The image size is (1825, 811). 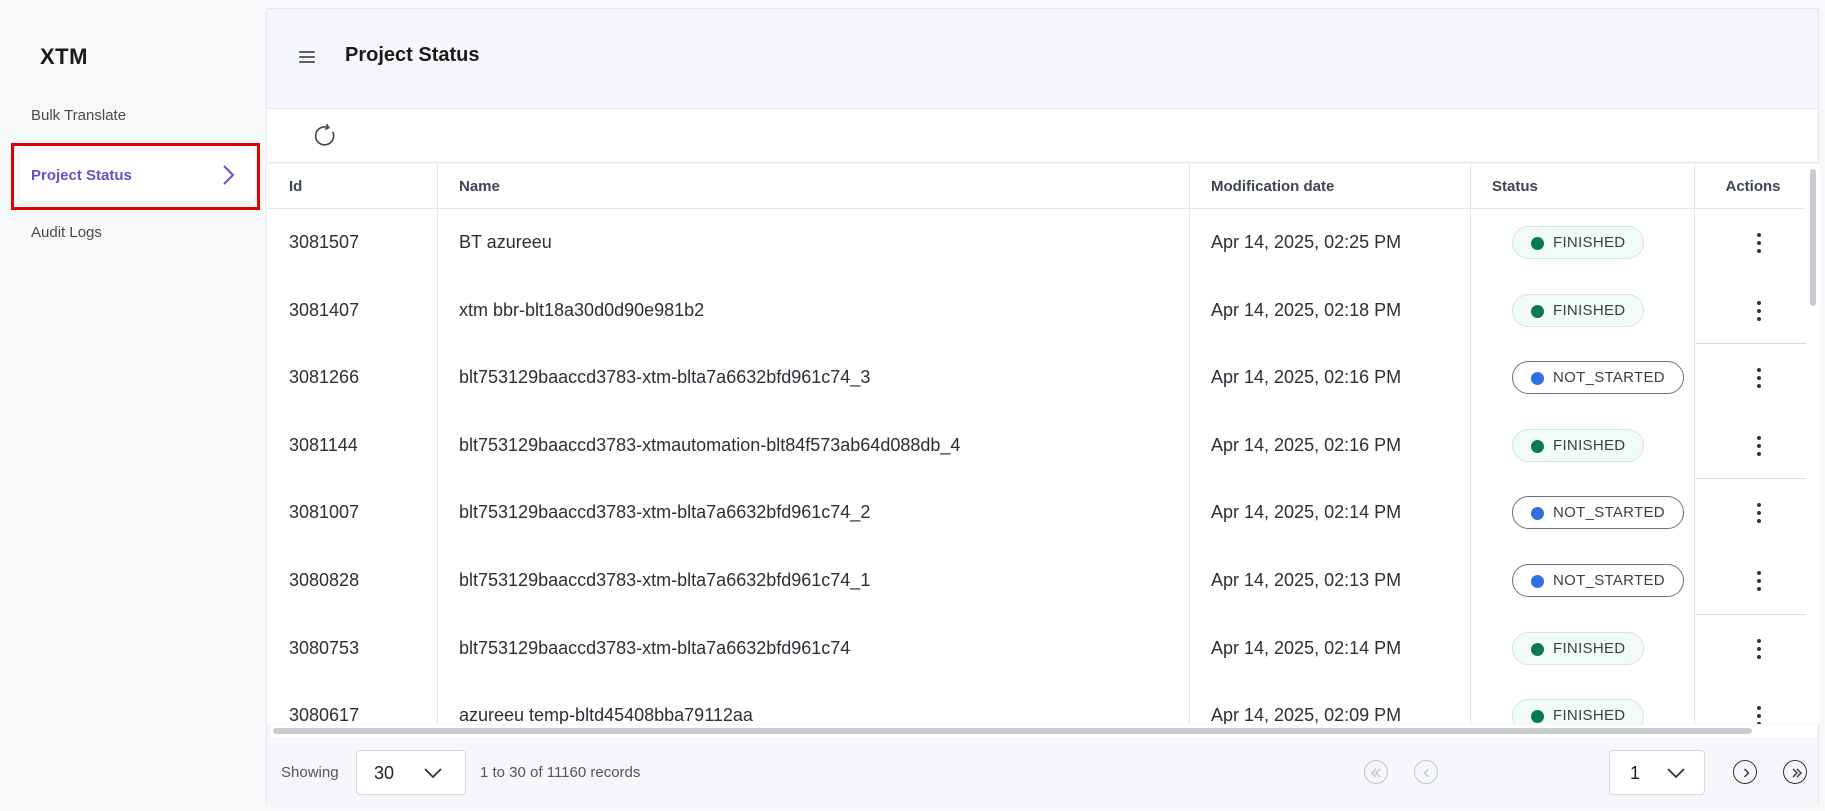 I want to click on cell-name: xtm bbr-blt18a30d0d90e981b2, so click(x=582, y=309).